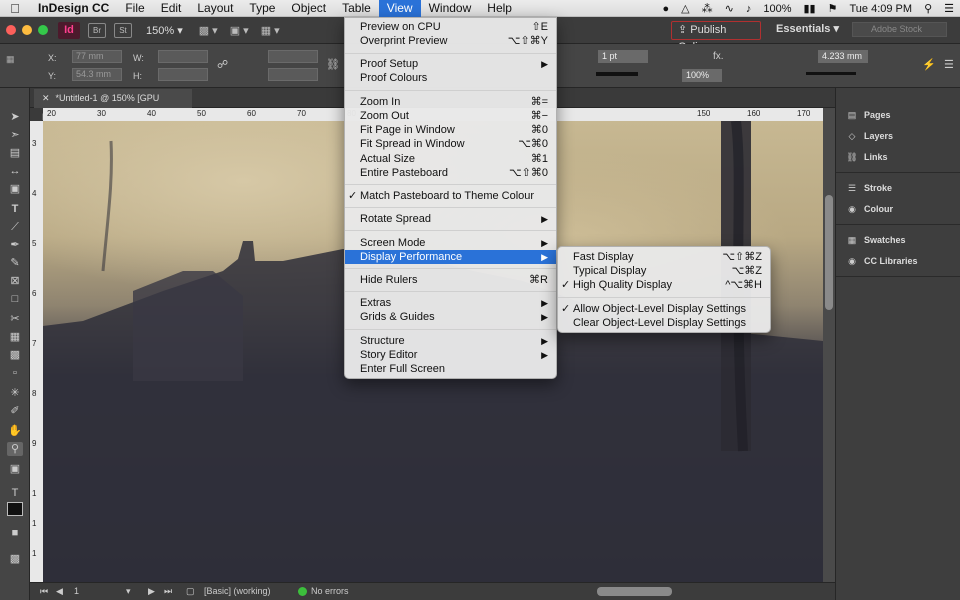  Describe the element at coordinates (450, 144) in the screenshot. I see `menu-item-fit-spread: Fit Spread in Window ⌥⌘0` at that location.